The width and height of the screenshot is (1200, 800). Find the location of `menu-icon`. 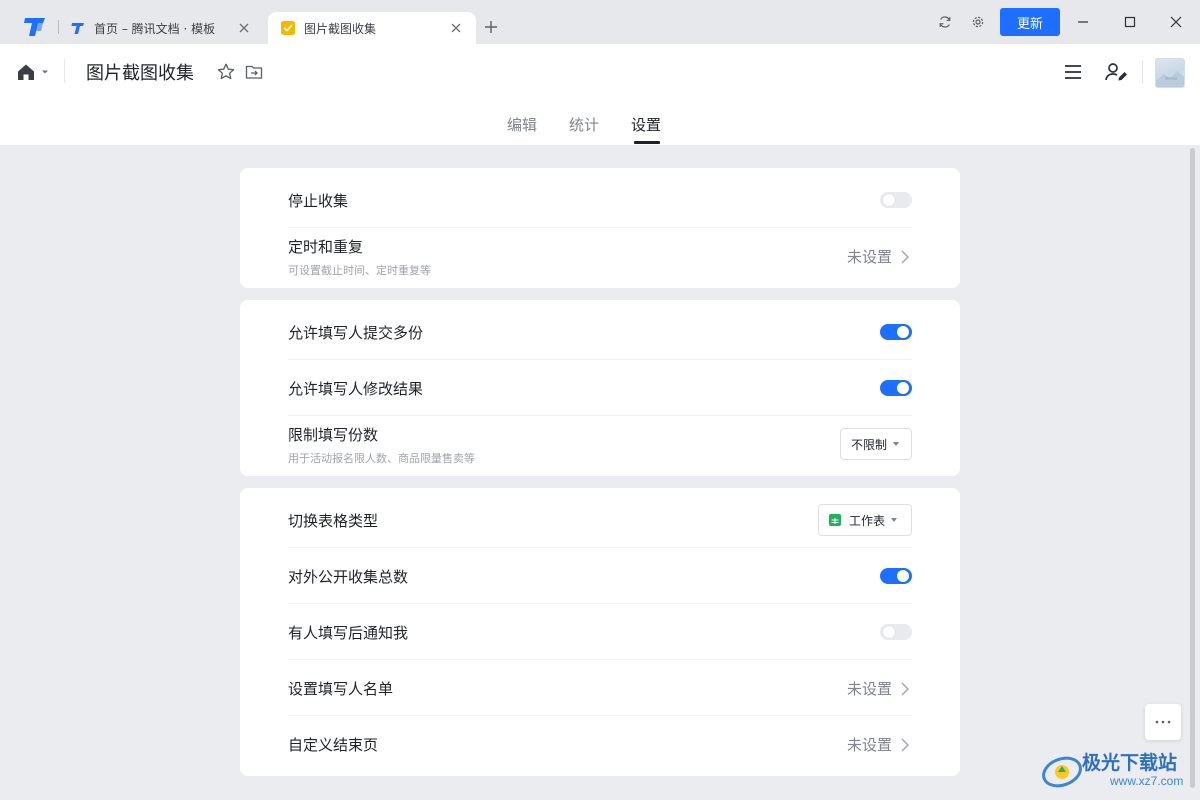

menu-icon is located at coordinates (1073, 72).